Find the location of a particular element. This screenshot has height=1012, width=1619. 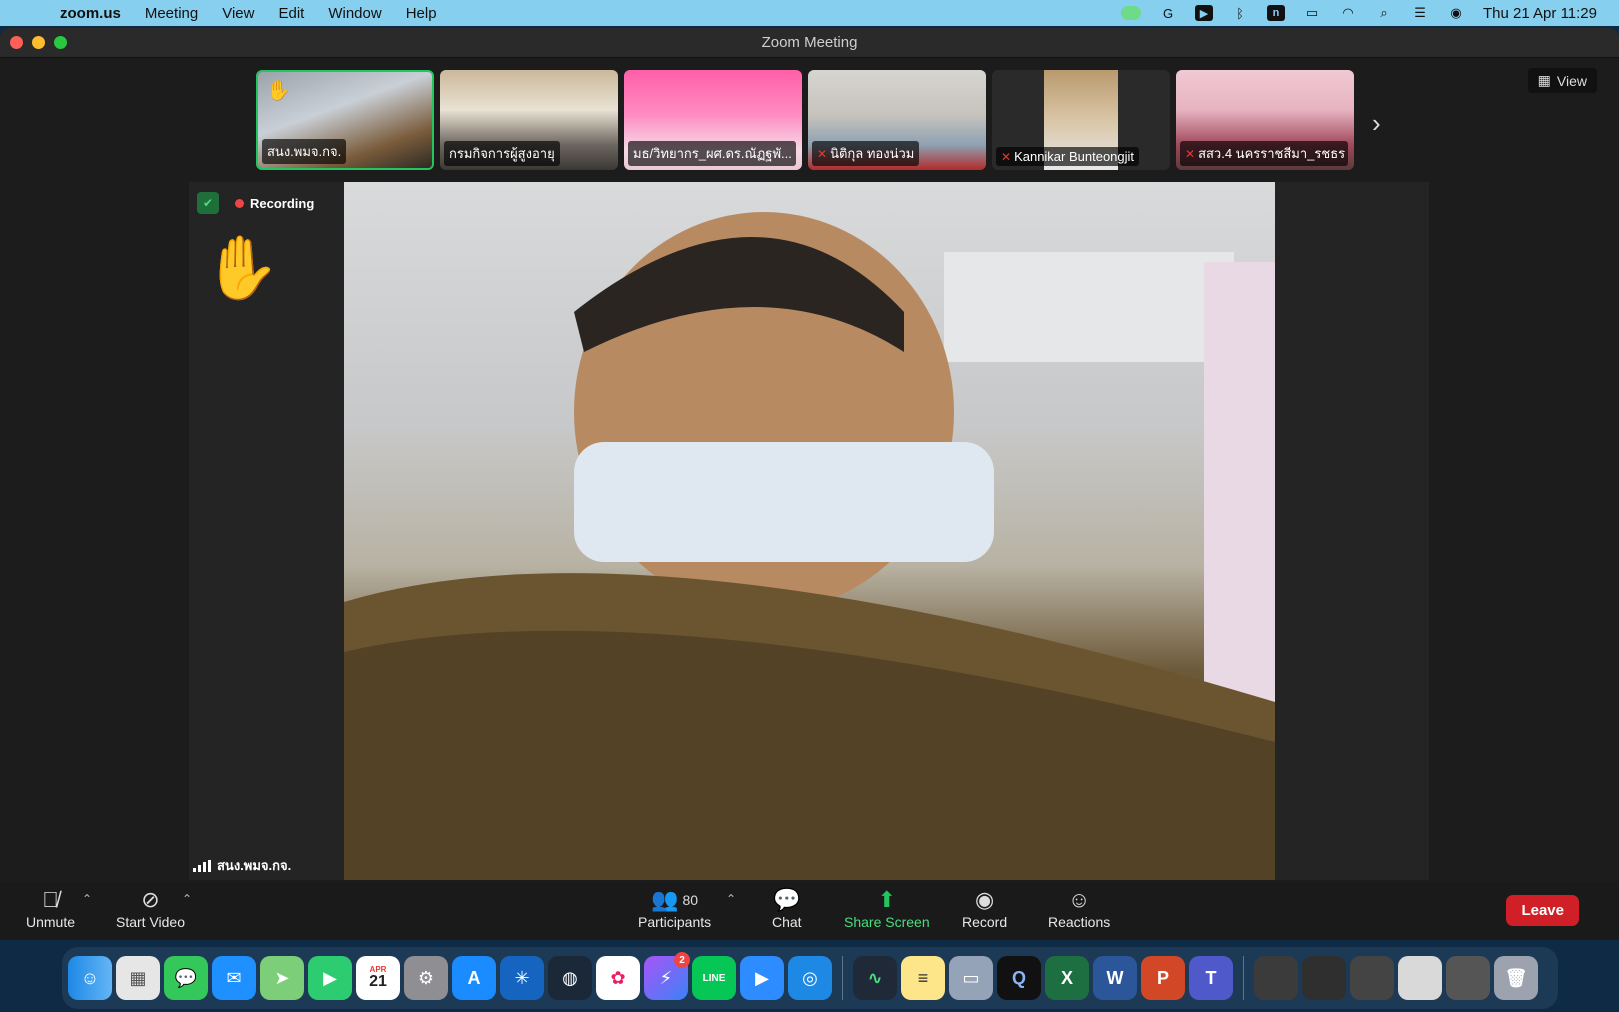

recording-label: Recording is located at coordinates (282, 203).